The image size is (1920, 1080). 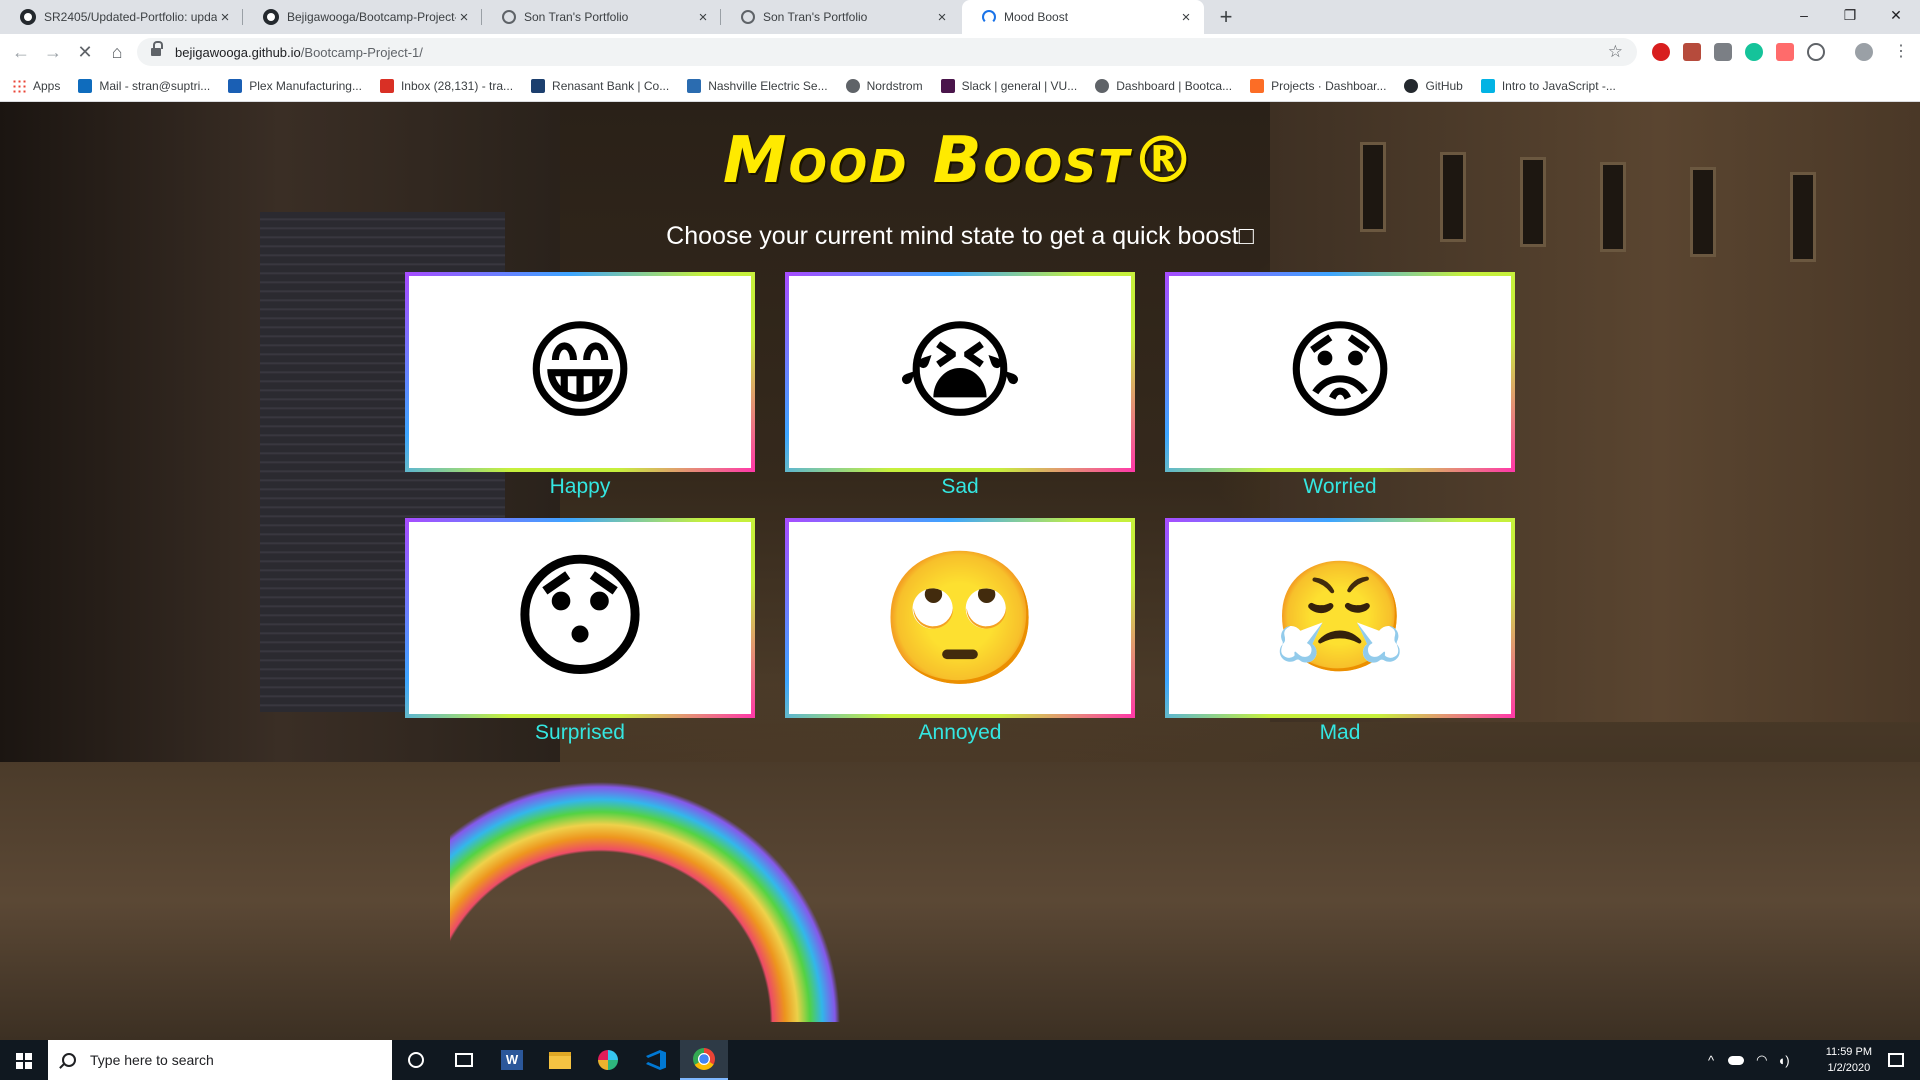 I want to click on new-tab-button: +, so click(x=1226, y=17).